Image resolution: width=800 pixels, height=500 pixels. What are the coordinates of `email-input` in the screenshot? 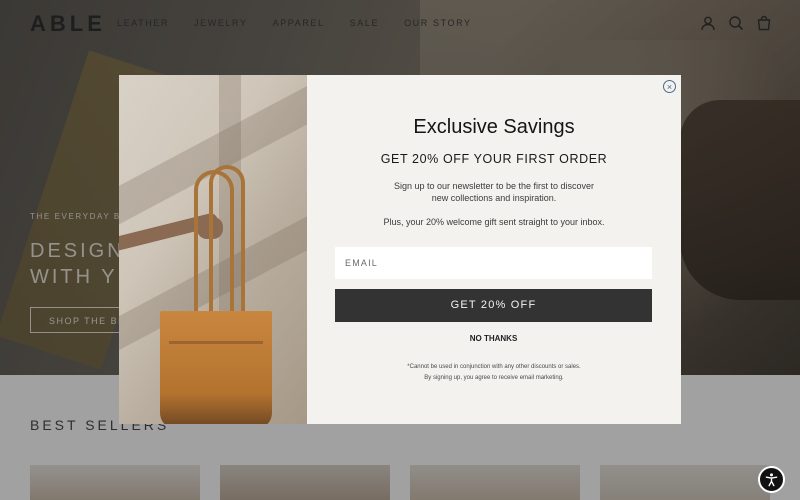 It's located at (493, 263).